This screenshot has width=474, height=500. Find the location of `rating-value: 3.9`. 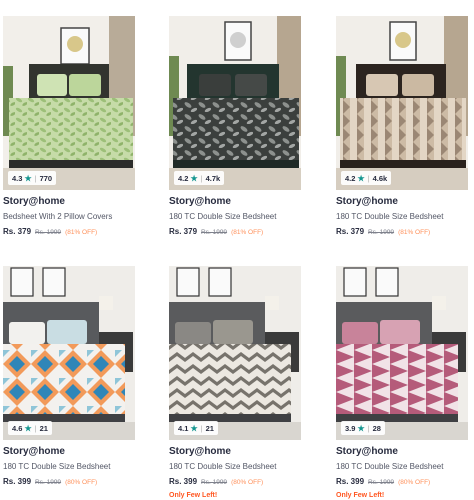

rating-value: 3.9 is located at coordinates (350, 428).